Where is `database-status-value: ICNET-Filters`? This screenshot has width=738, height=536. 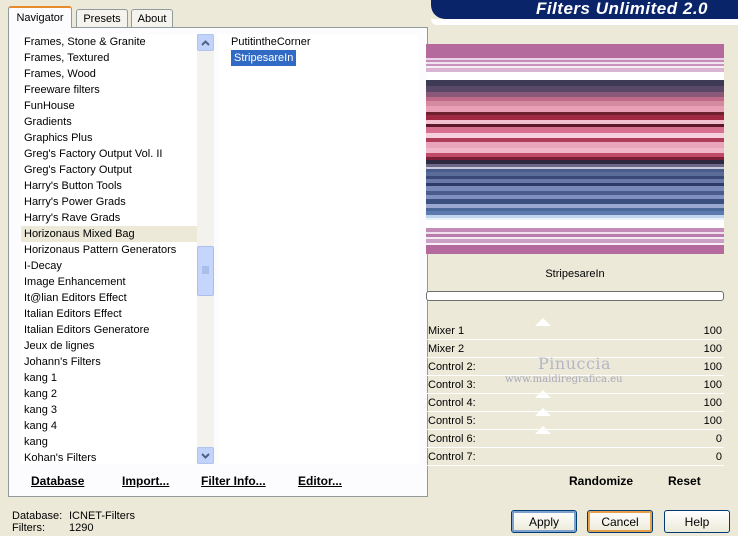 database-status-value: ICNET-Filters is located at coordinates (102, 516).